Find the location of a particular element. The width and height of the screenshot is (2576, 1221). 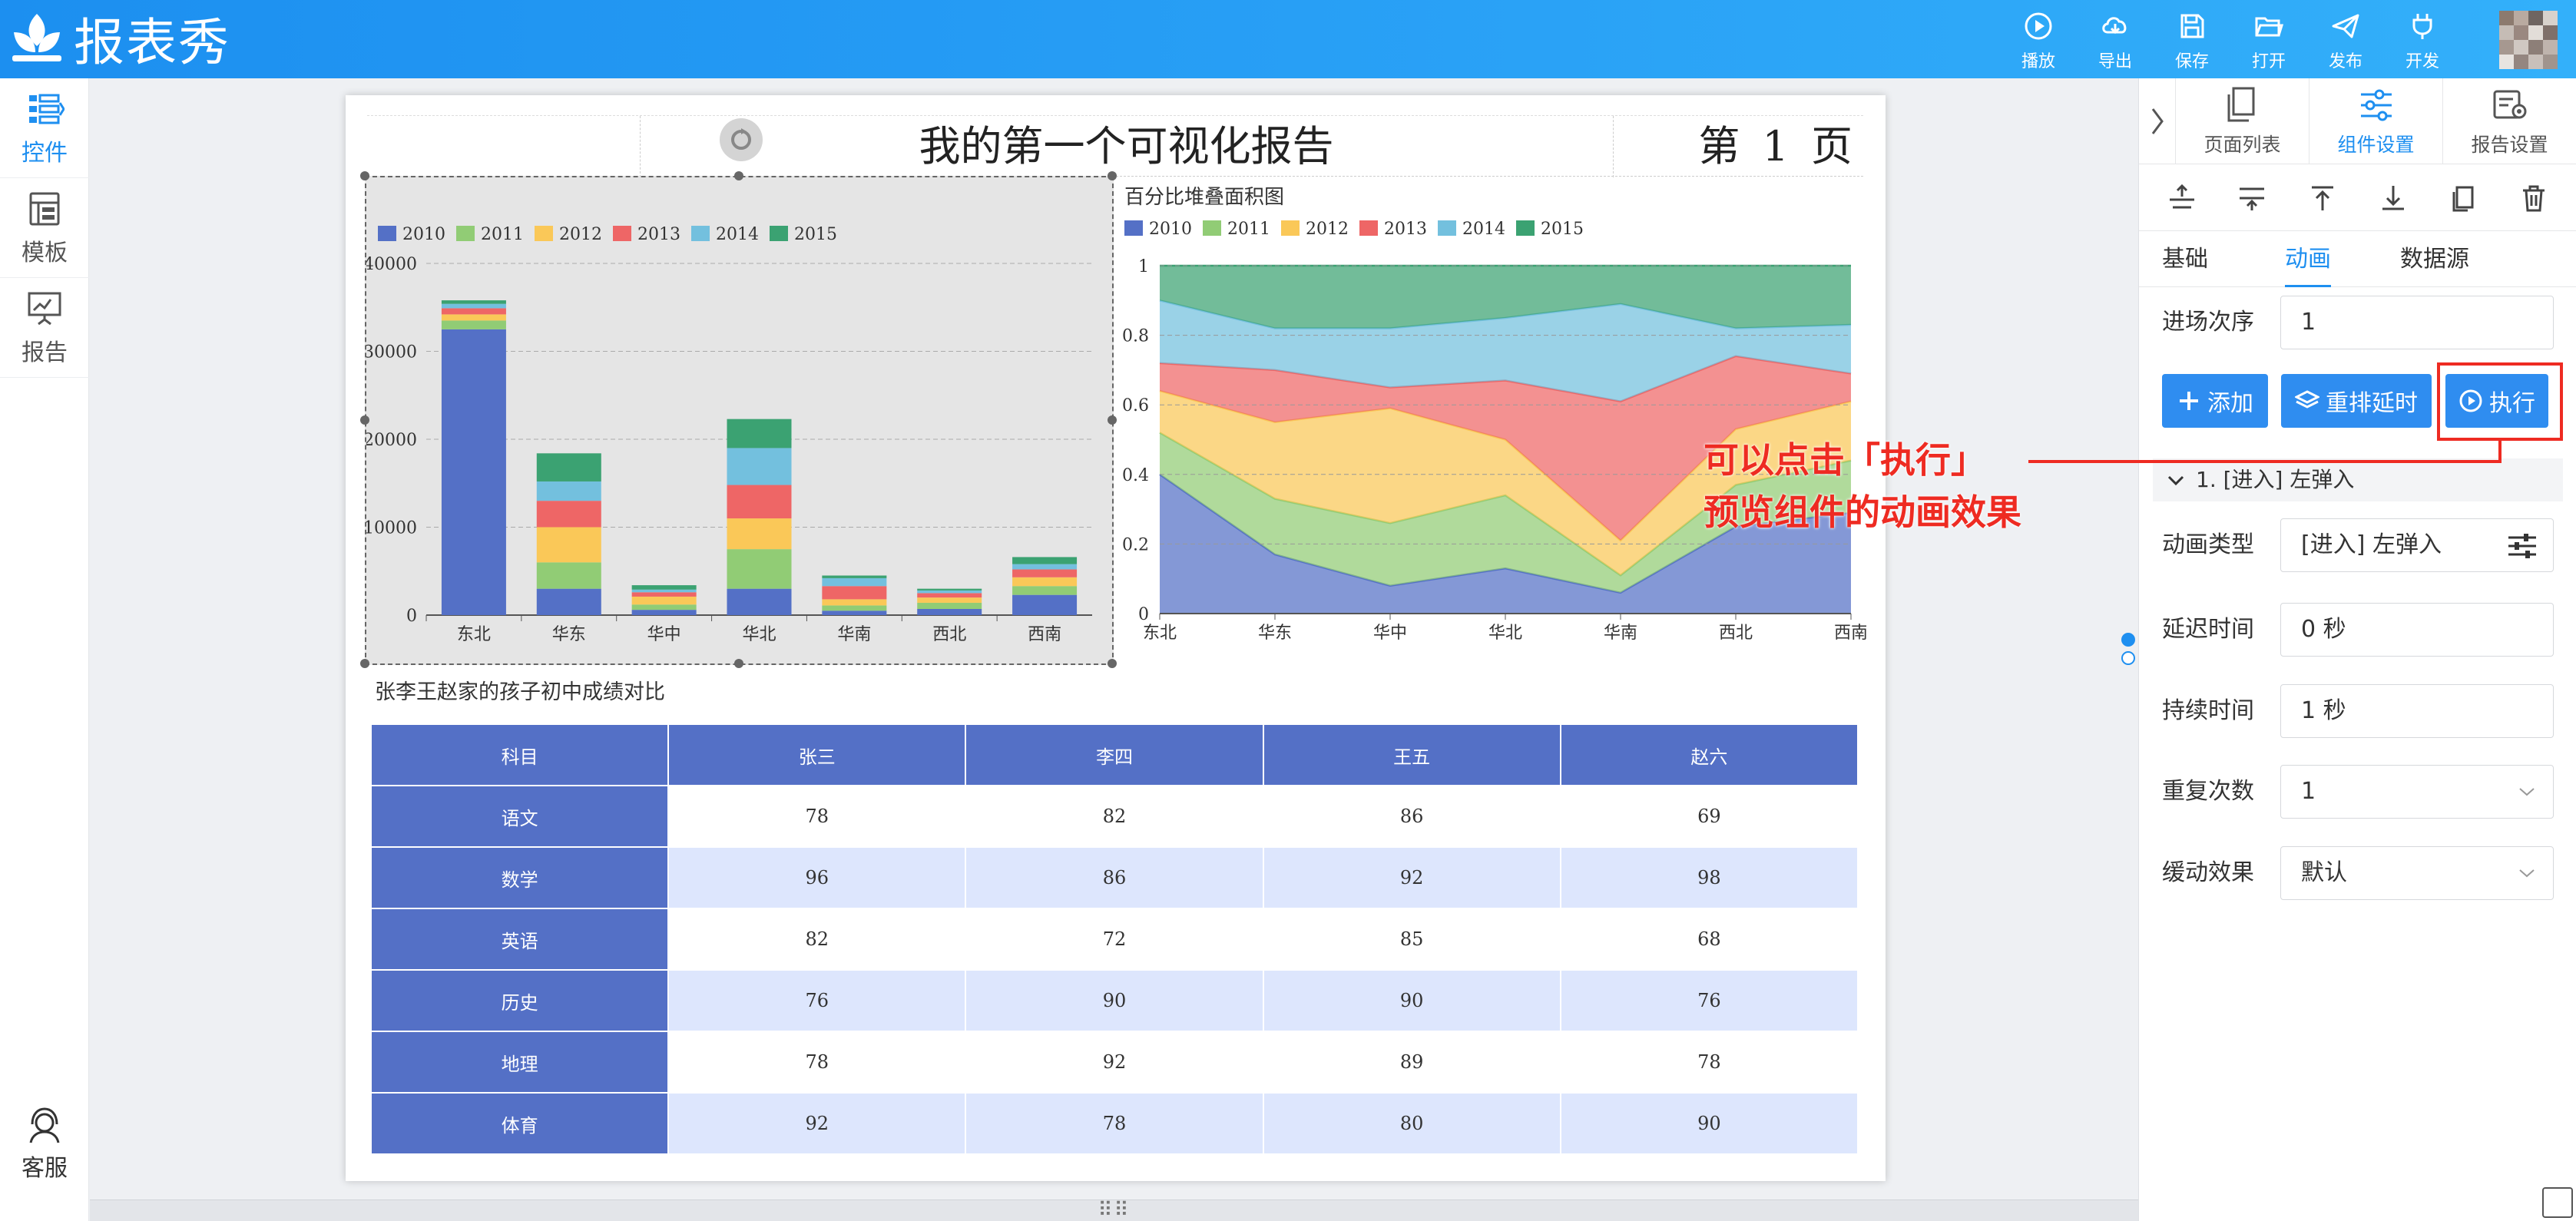

subject-cell: 英语 is located at coordinates (520, 939).